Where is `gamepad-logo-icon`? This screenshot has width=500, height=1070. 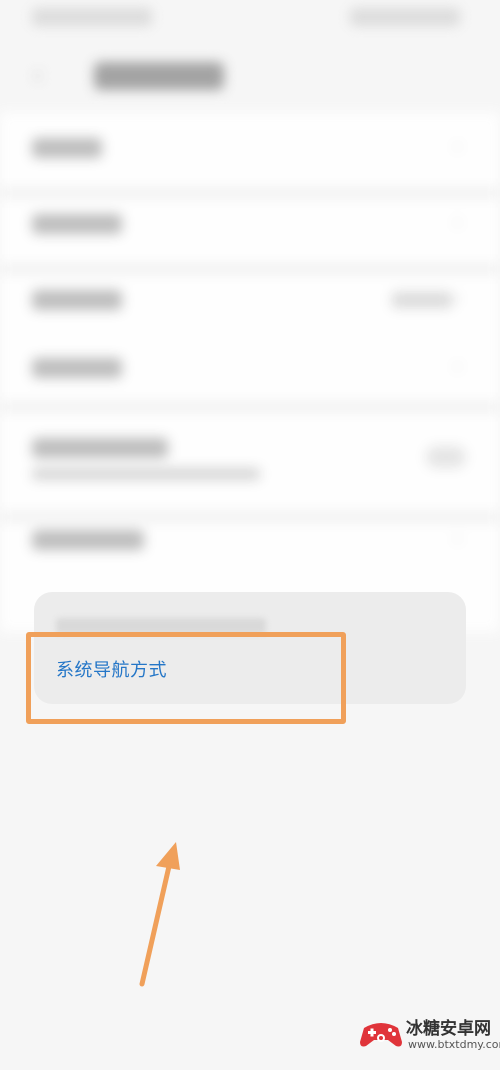 gamepad-logo-icon is located at coordinates (381, 1035).